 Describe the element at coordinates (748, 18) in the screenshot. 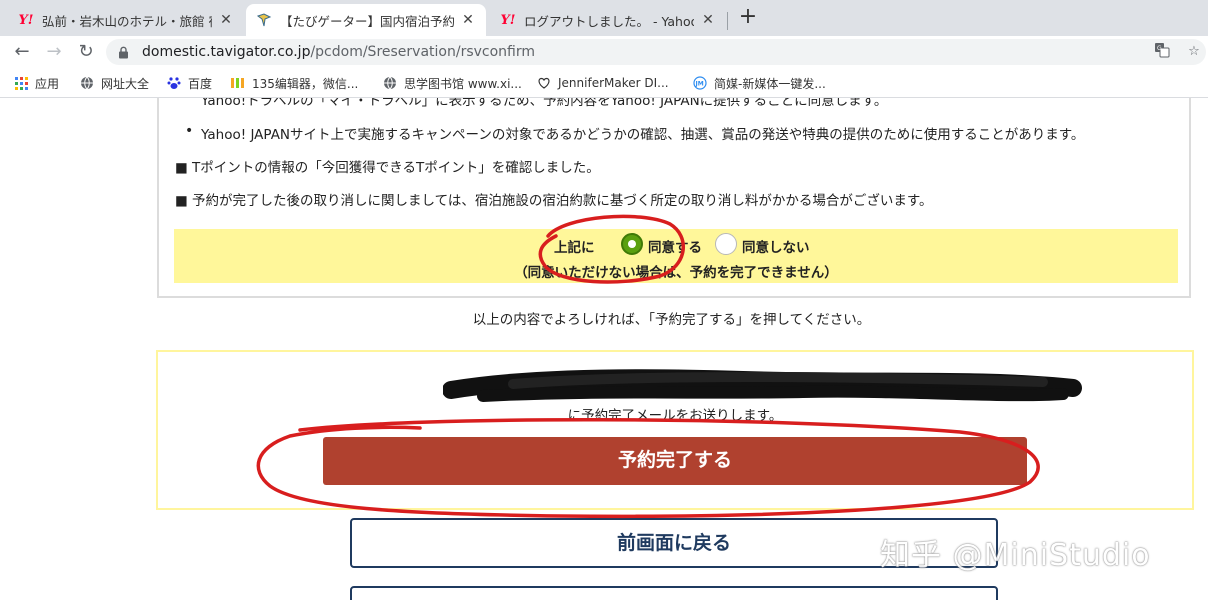

I see `new-tab-button: +` at that location.